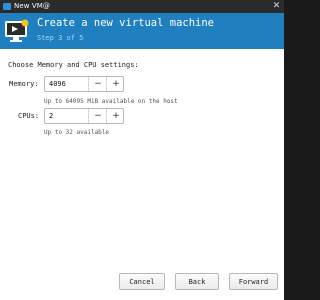 The height and width of the screenshot is (300, 320). I want to click on title-bar: New VM@ ✕, so click(142, 6).